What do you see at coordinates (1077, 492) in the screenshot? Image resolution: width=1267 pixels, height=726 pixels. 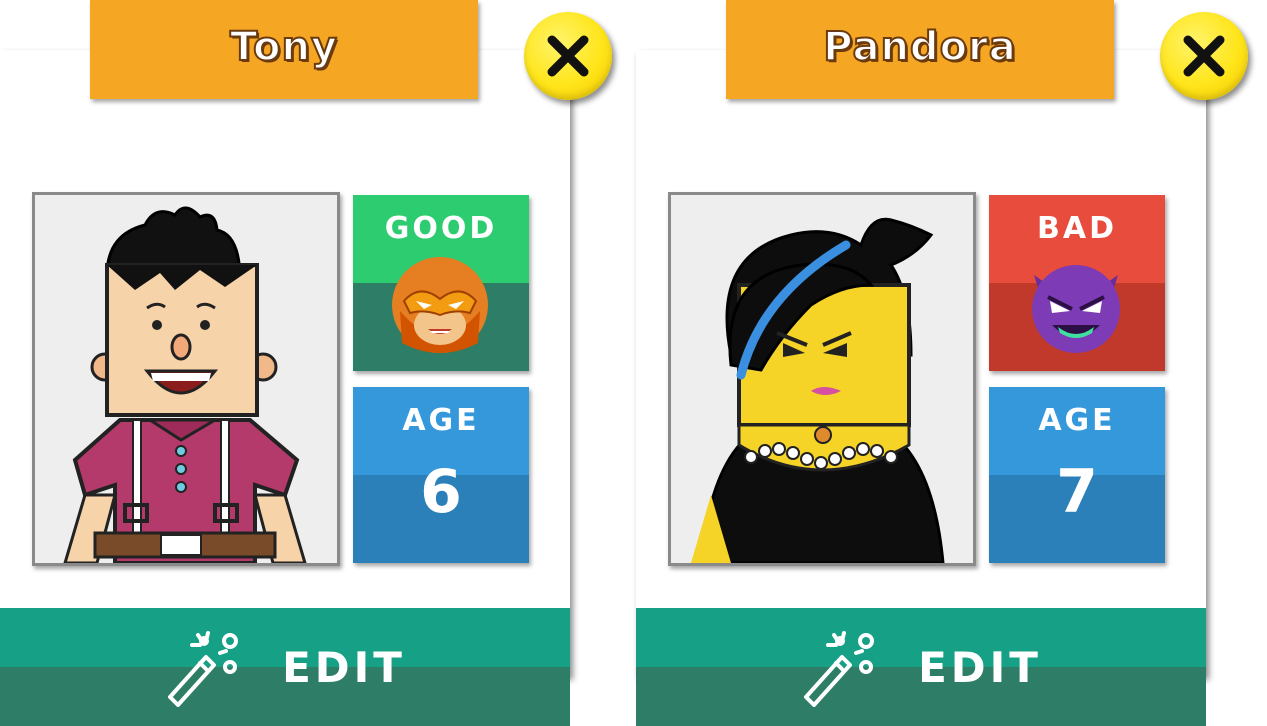 I see `age-value: 7` at bounding box center [1077, 492].